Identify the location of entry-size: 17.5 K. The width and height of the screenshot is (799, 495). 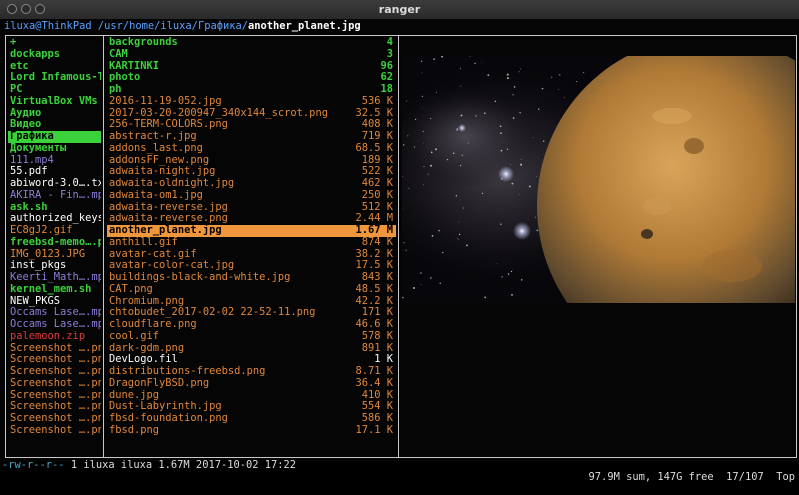
(374, 266).